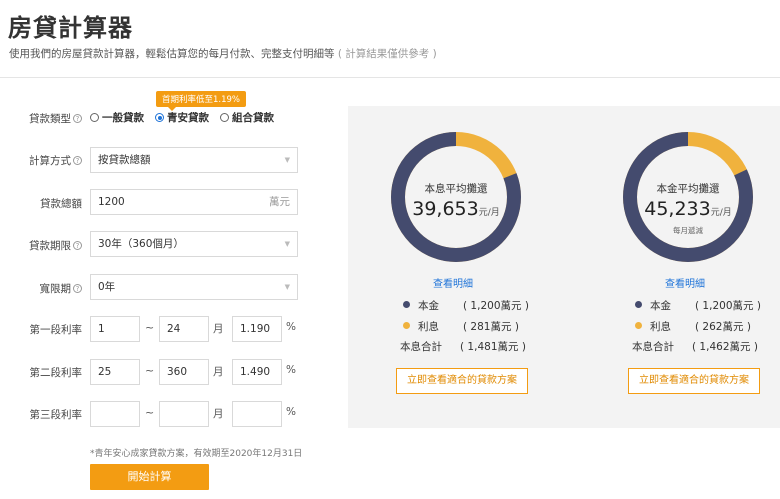 Image resolution: width=780 pixels, height=499 pixels. Describe the element at coordinates (194, 160) in the screenshot. I see `calc-method-select: 按貸款總額 ▼` at that location.